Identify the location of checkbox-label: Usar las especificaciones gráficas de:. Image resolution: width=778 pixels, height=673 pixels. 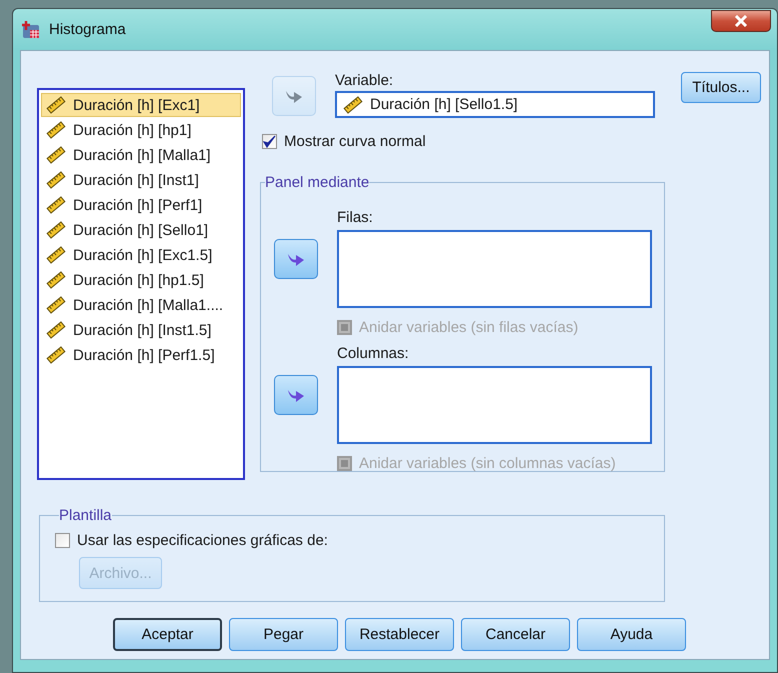
(202, 540).